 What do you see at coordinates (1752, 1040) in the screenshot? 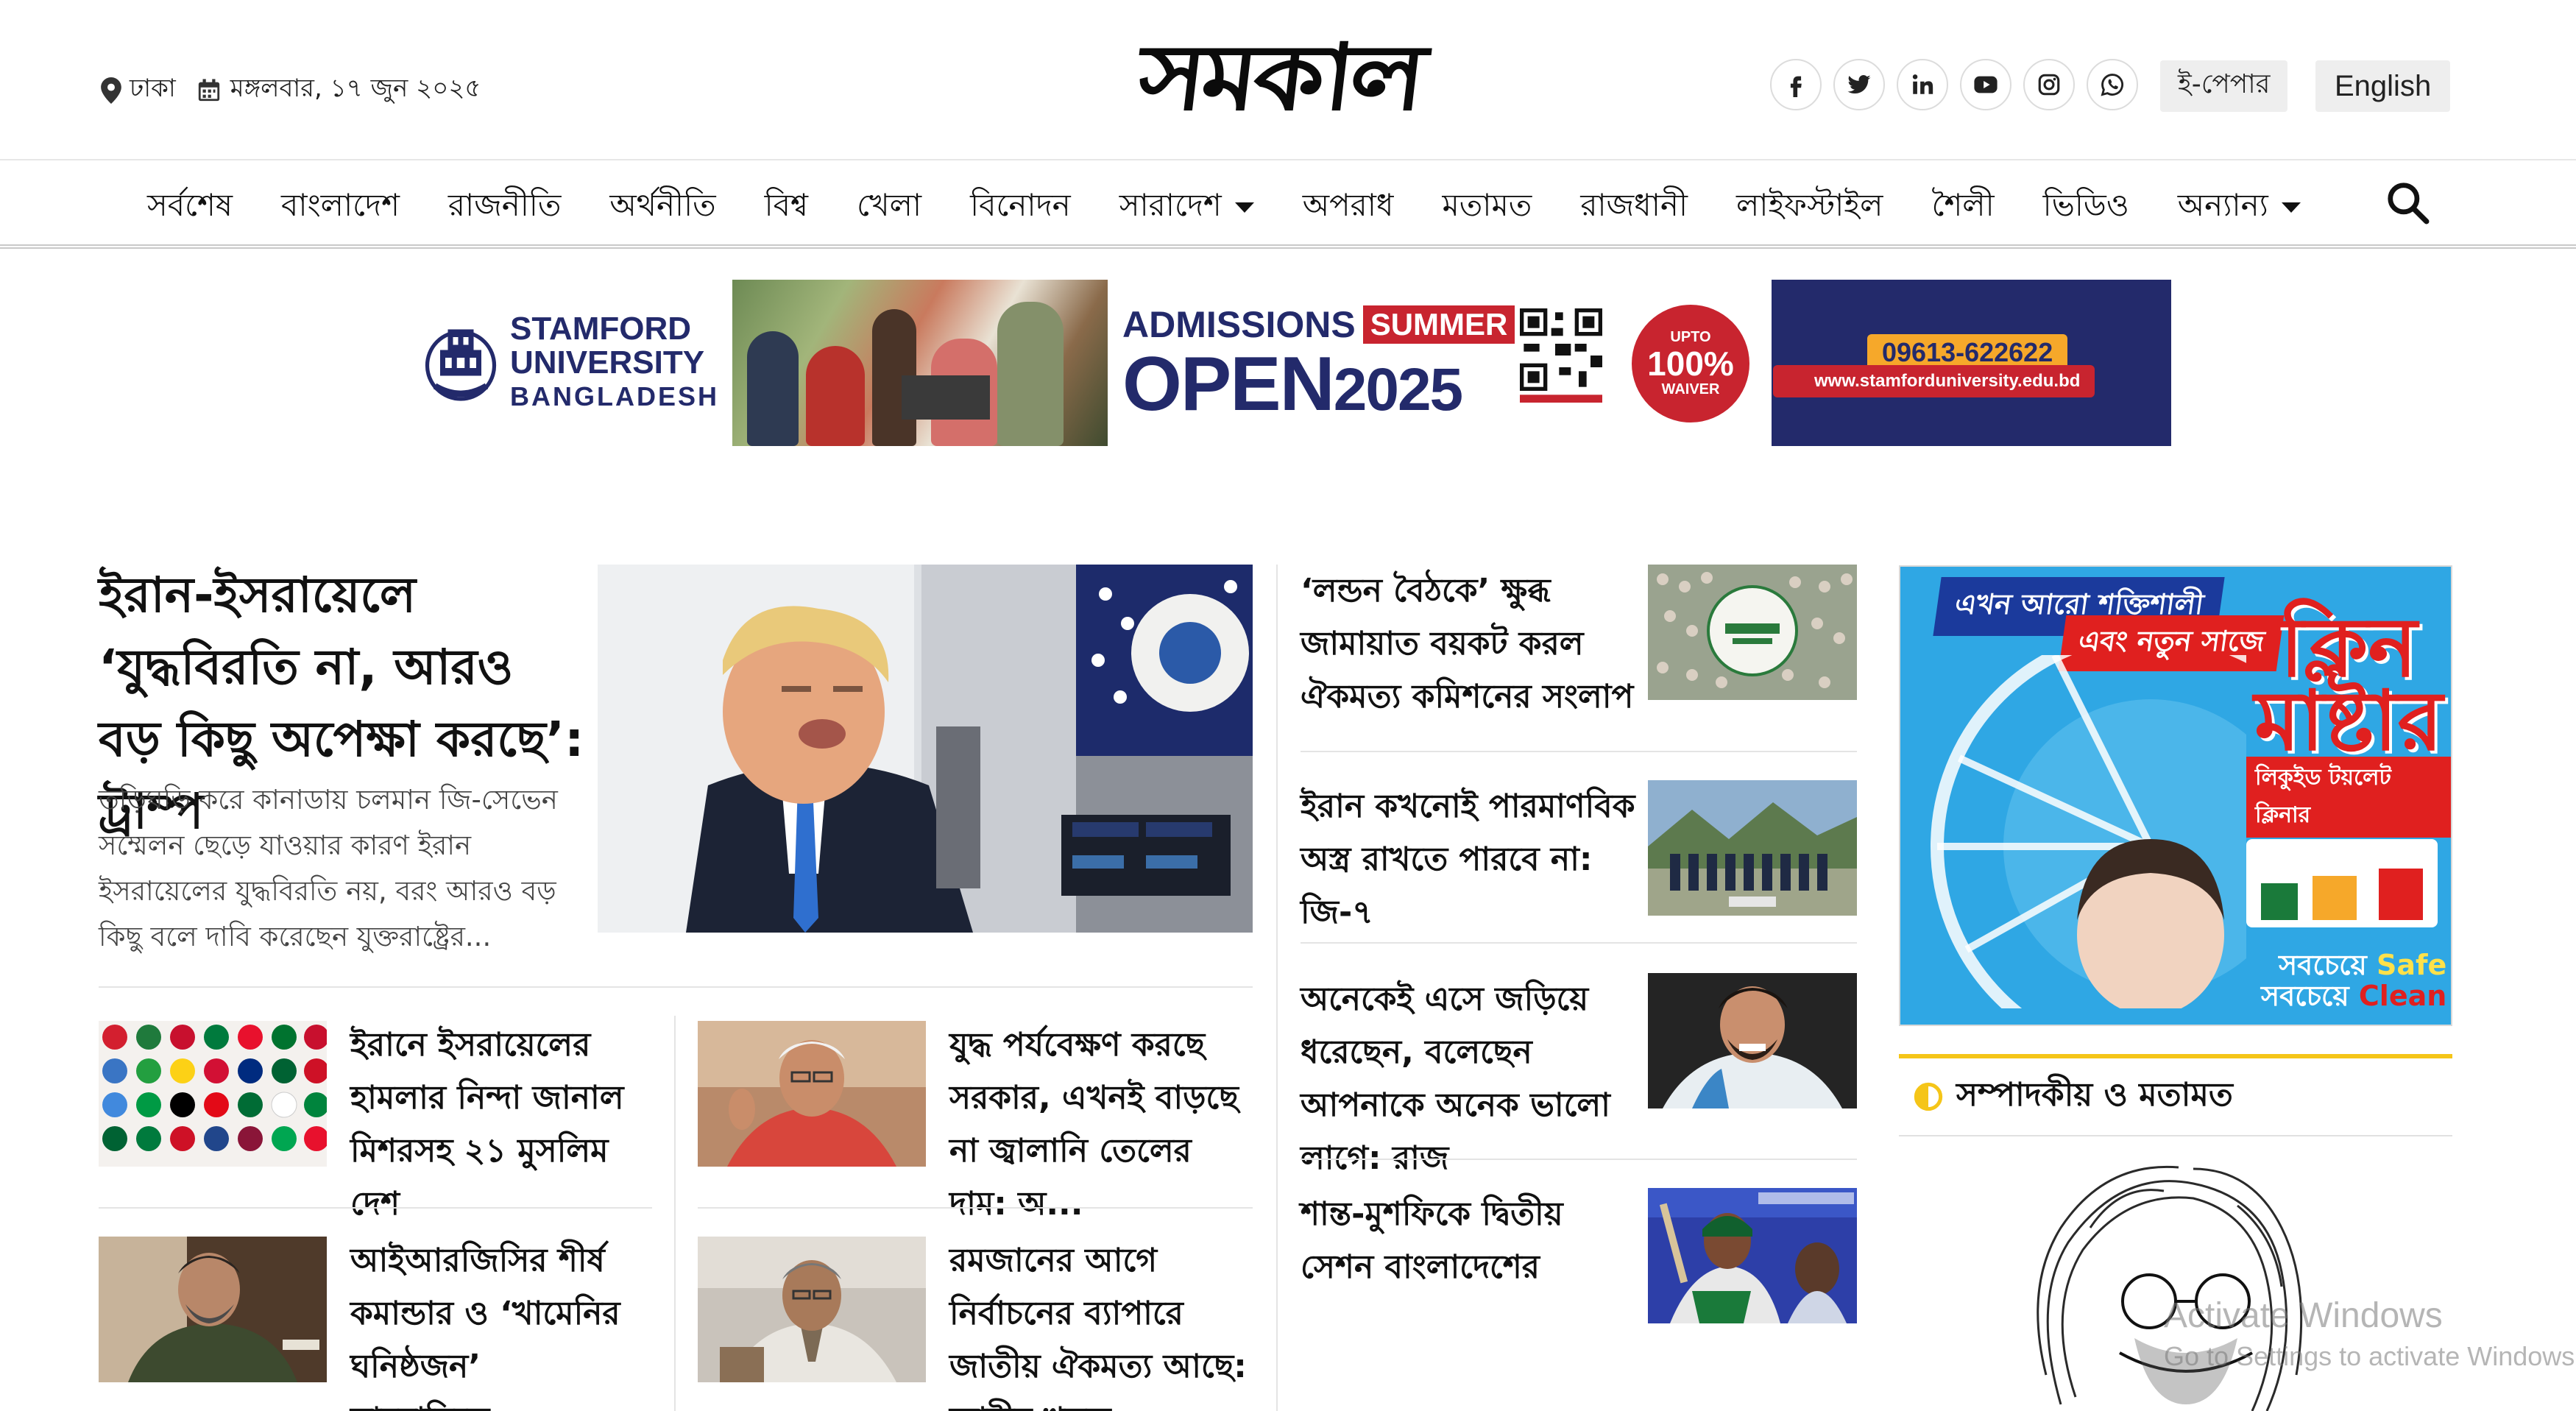
I see `news-image-raj` at bounding box center [1752, 1040].